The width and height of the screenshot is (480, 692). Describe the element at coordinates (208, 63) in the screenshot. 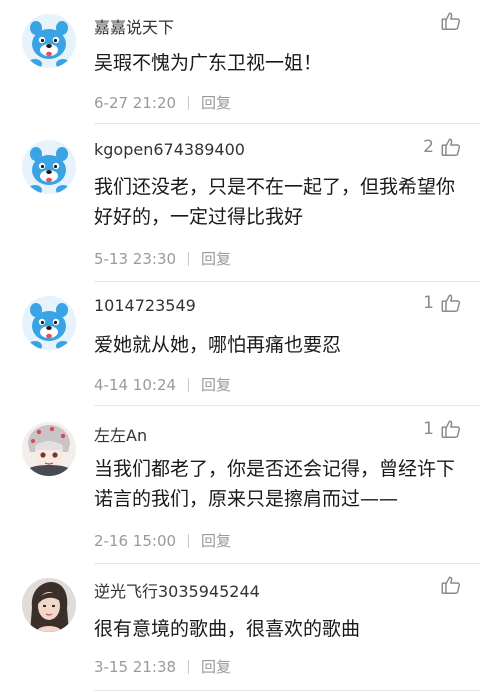

I see `comment-text: 吴瑕不愧为广东卫视一姐！` at that location.